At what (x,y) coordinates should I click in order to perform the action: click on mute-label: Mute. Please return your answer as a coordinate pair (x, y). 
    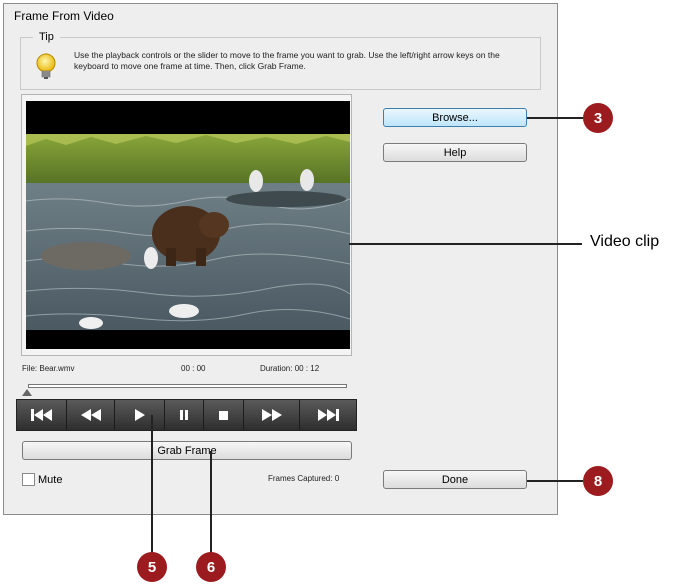
    Looking at the image, I should click on (50, 479).